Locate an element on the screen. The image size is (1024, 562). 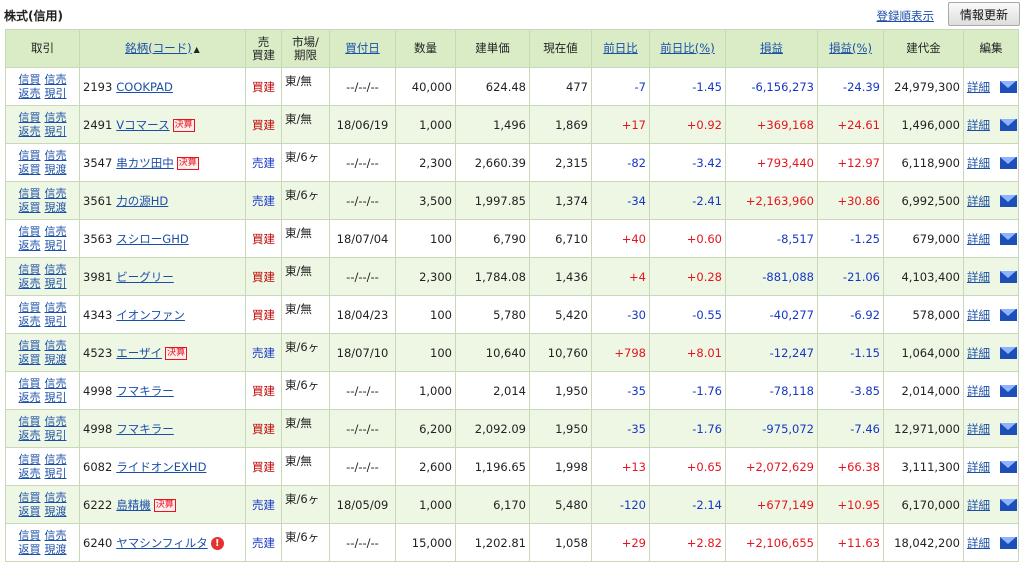
col-pl-pct: 損益(%) is located at coordinates (850, 48).